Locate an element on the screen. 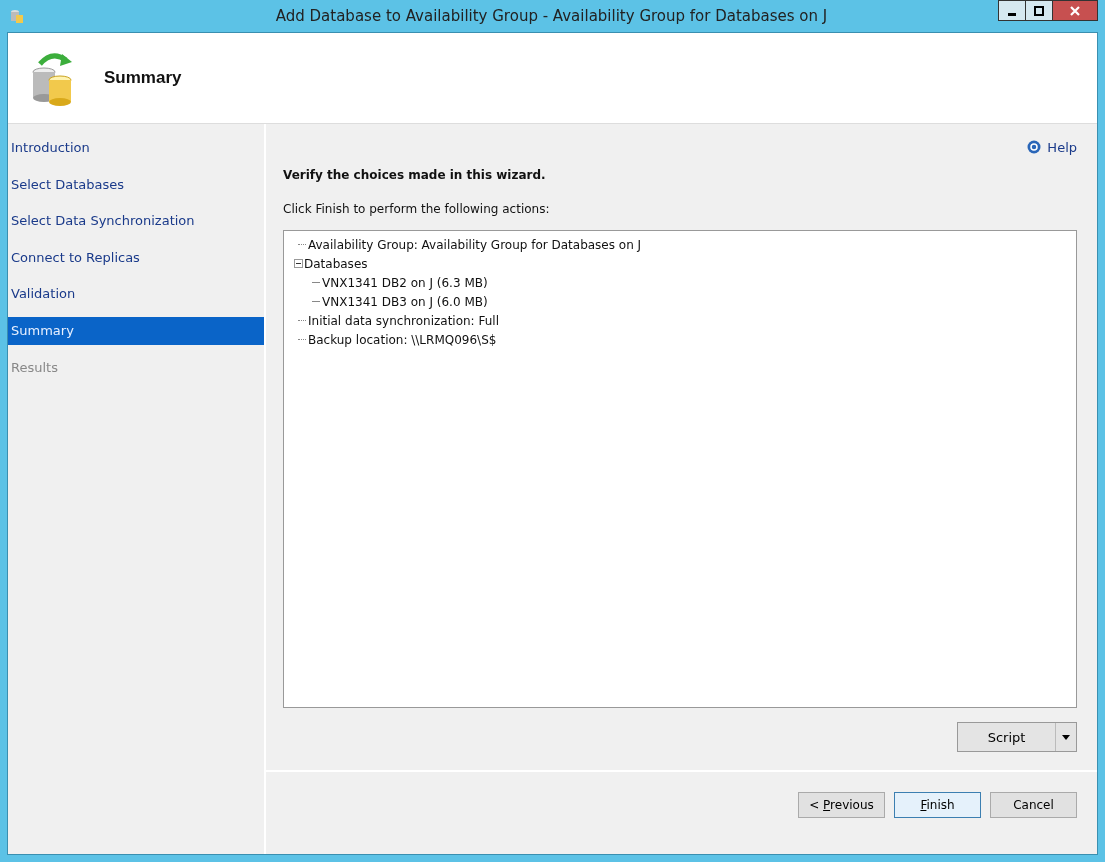  minimize-icon is located at coordinates (1012, 14).